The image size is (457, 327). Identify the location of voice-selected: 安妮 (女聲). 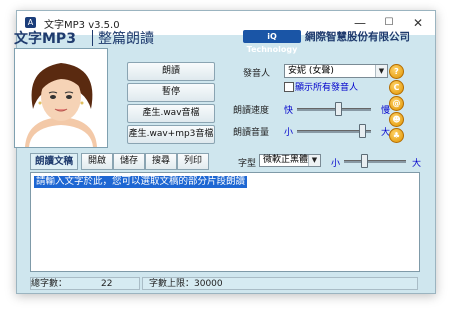
(311, 71).